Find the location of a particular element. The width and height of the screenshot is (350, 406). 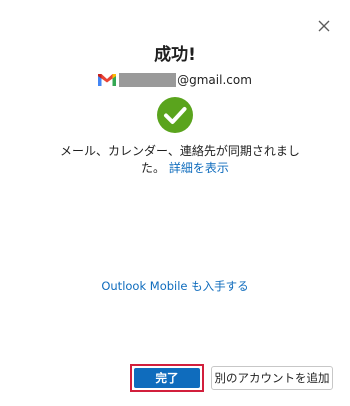

close-icon is located at coordinates (324, 26).